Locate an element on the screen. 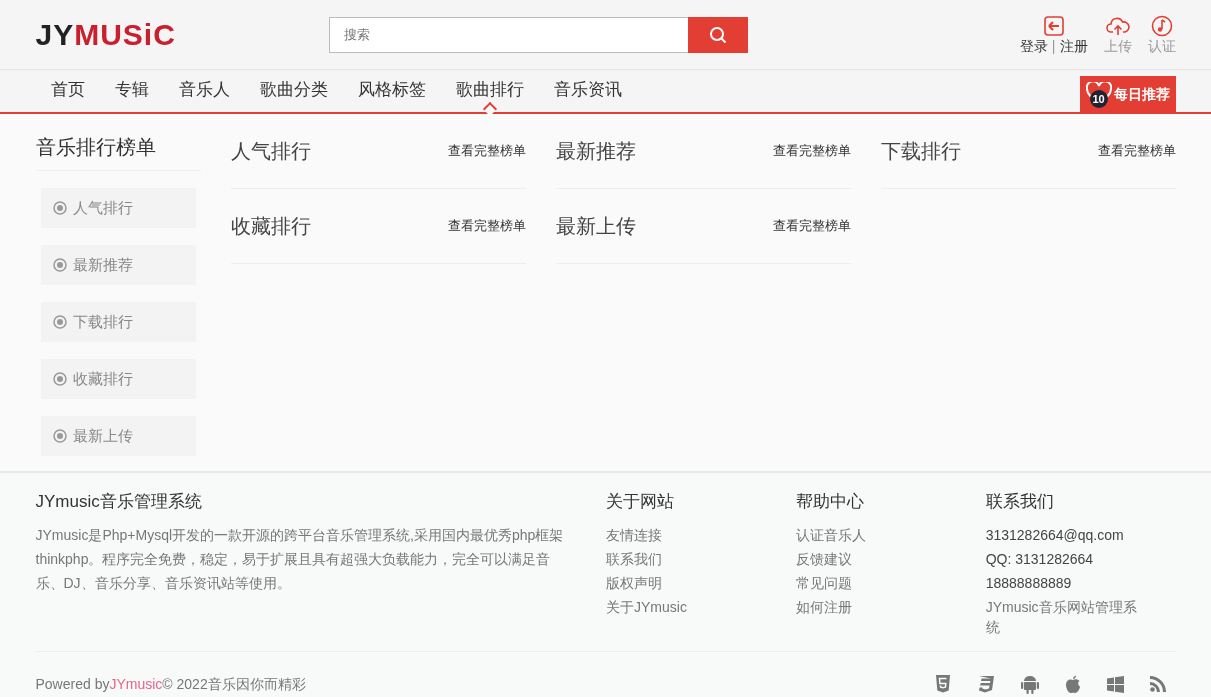 This screenshot has width=1211, height=697. register-link: 注册 is located at coordinates (1073, 45).